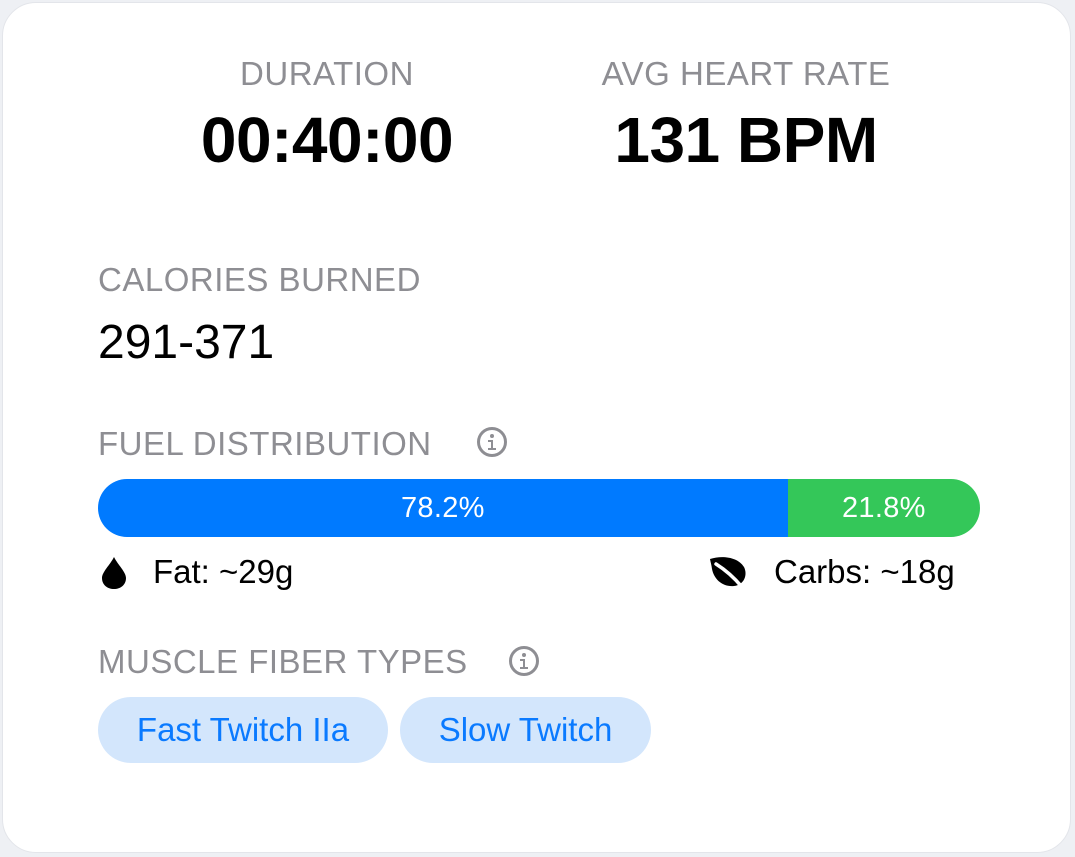 The width and height of the screenshot is (1075, 857). Describe the element at coordinates (746, 140) in the screenshot. I see `heart-rate-value: 131 BPM` at that location.